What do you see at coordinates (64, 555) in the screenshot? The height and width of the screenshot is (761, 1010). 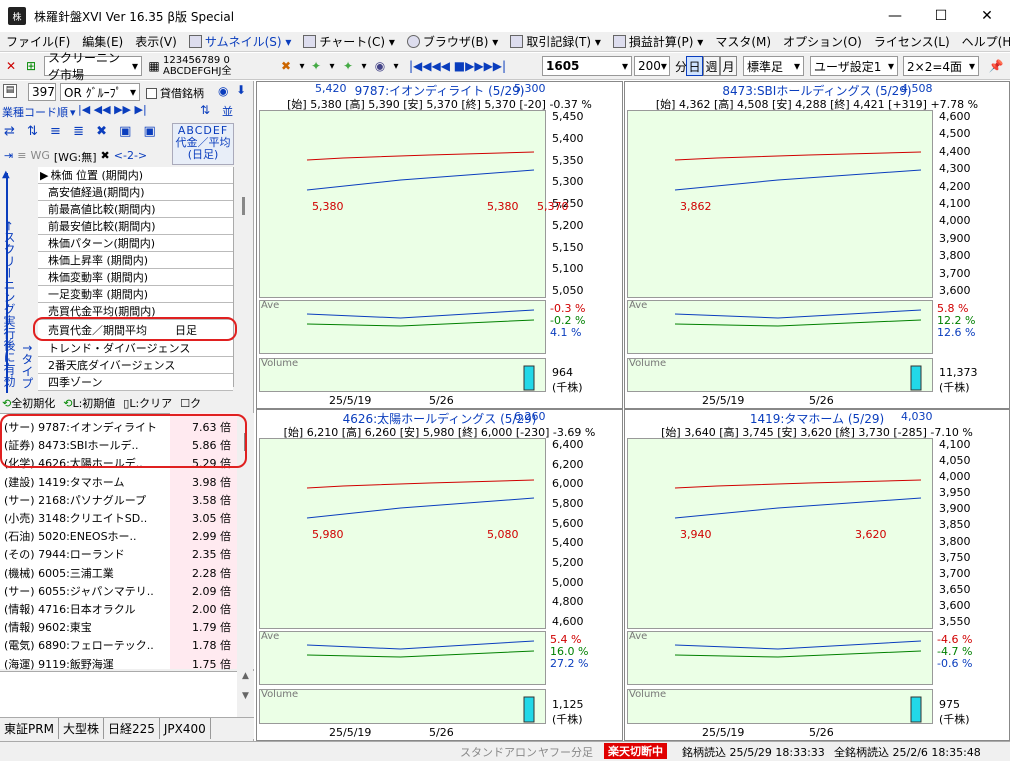 I see `stock-name: (その) 7944:ローランド` at bounding box center [64, 555].